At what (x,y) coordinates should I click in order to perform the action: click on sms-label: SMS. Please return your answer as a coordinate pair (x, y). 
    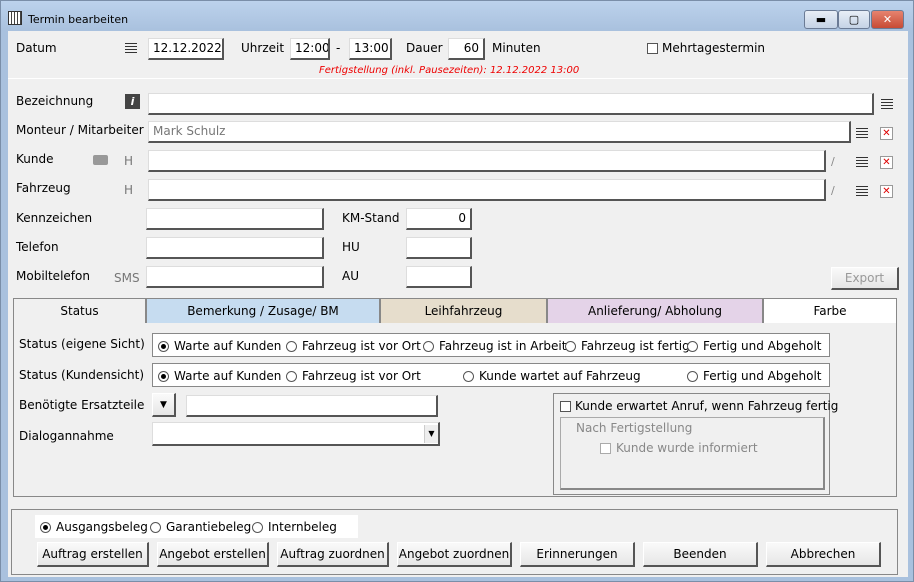
    Looking at the image, I should click on (127, 278).